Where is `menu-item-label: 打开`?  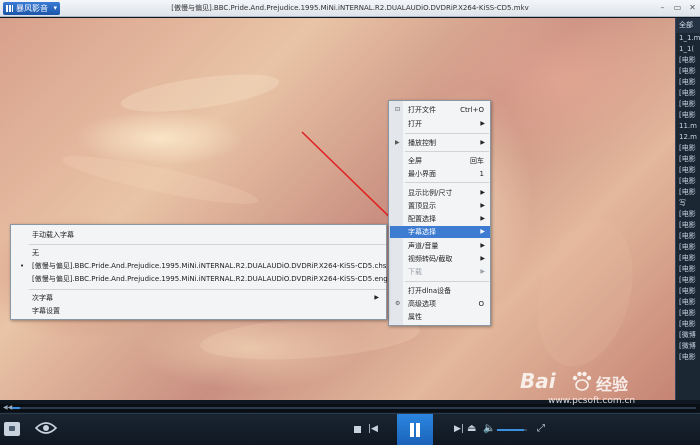 menu-item-label: 打开 is located at coordinates (415, 124).